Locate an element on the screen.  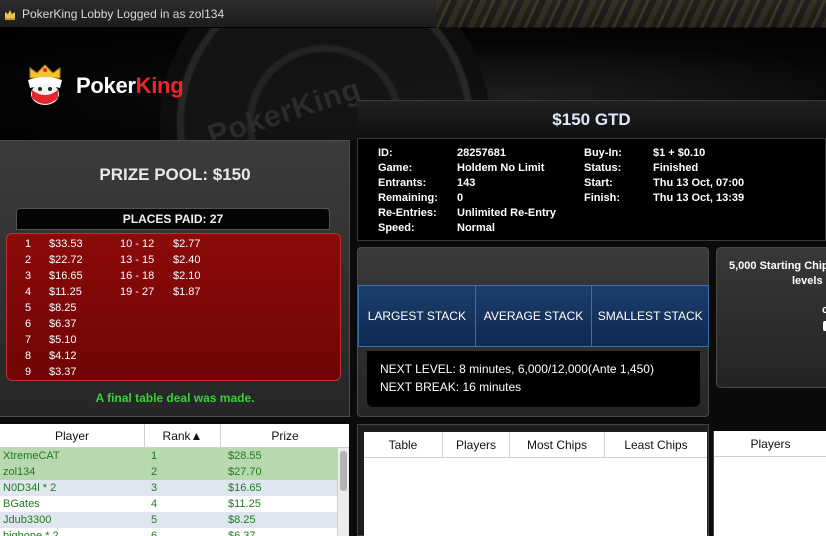
info-label: Status: is located at coordinates (603, 168).